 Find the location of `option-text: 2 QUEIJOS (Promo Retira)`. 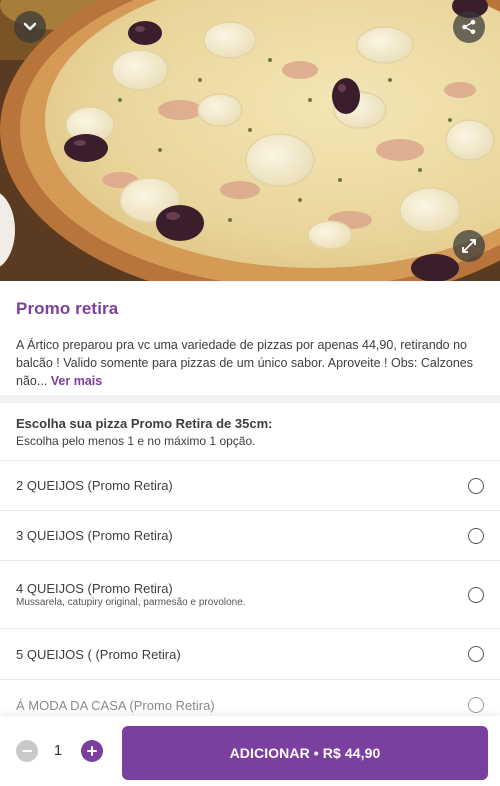

option-text: 2 QUEIJOS (Promo Retira) is located at coordinates (94, 485).